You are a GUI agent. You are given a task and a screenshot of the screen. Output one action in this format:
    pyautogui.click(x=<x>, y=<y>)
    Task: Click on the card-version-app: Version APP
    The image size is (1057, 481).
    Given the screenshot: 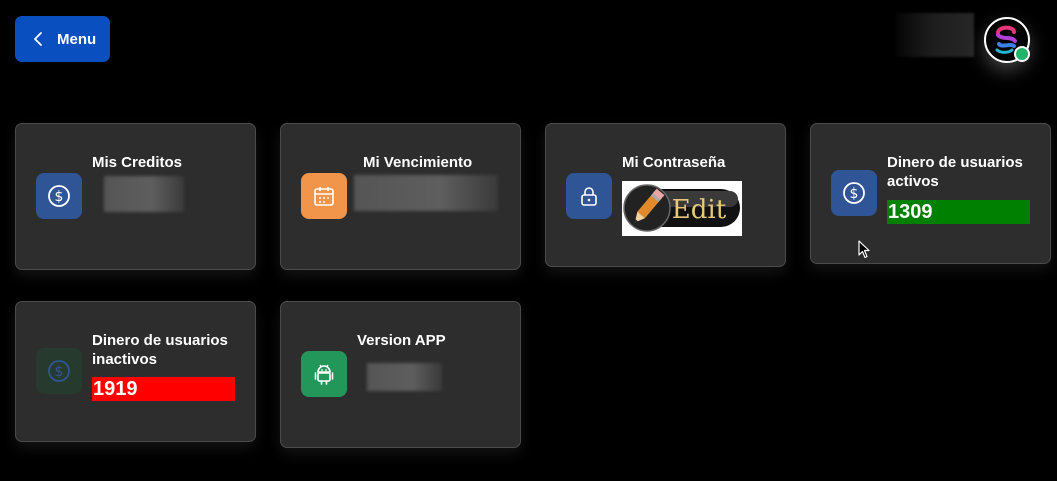 What is the action you would take?
    pyautogui.click(x=400, y=374)
    